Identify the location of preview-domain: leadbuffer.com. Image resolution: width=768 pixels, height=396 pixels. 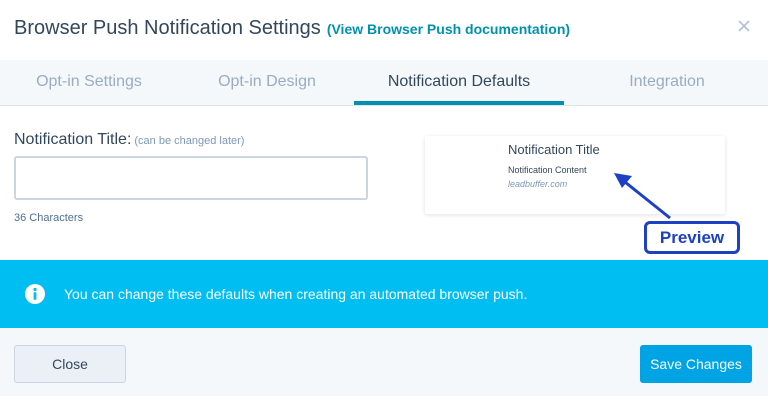
(538, 184).